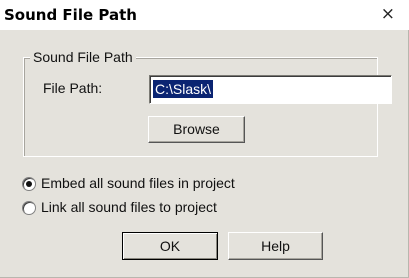  I want to click on title-bar: Sound File Path ×, so click(204, 15).